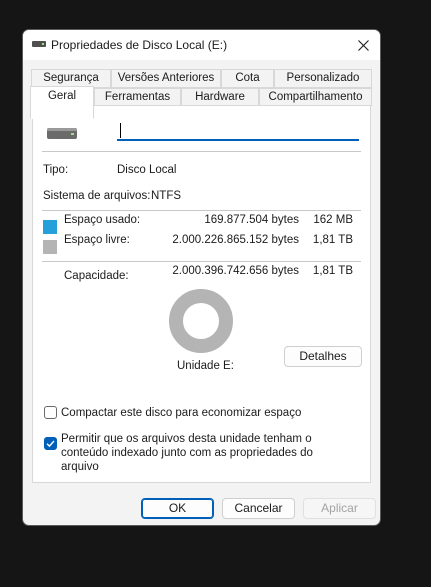  Describe the element at coordinates (339, 508) in the screenshot. I see `apply-button: Aplicar` at that location.